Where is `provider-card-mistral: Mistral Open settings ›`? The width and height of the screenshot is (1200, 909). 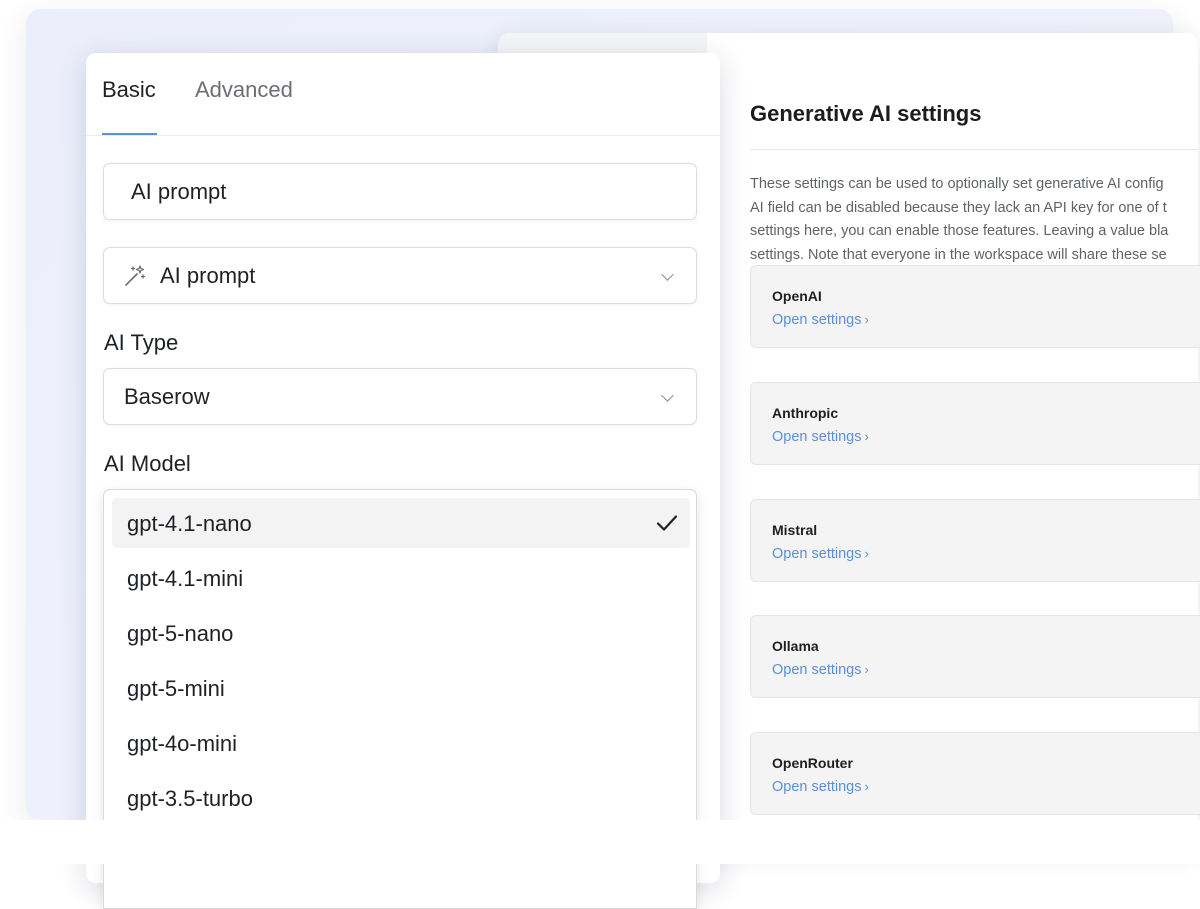
provider-card-mistral: Mistral Open settings › is located at coordinates (975, 540).